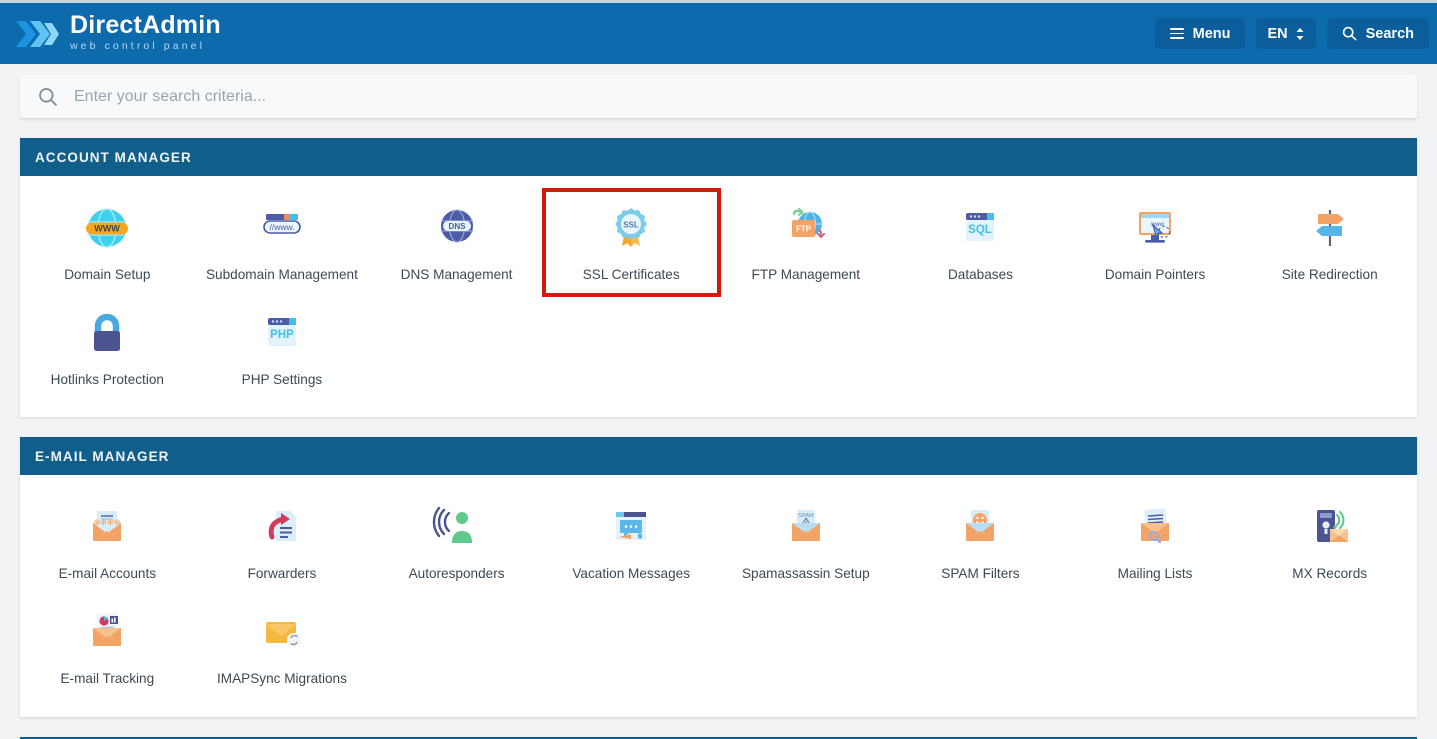  I want to click on tile-email-tracking: E-mail Tracking, so click(107, 646).